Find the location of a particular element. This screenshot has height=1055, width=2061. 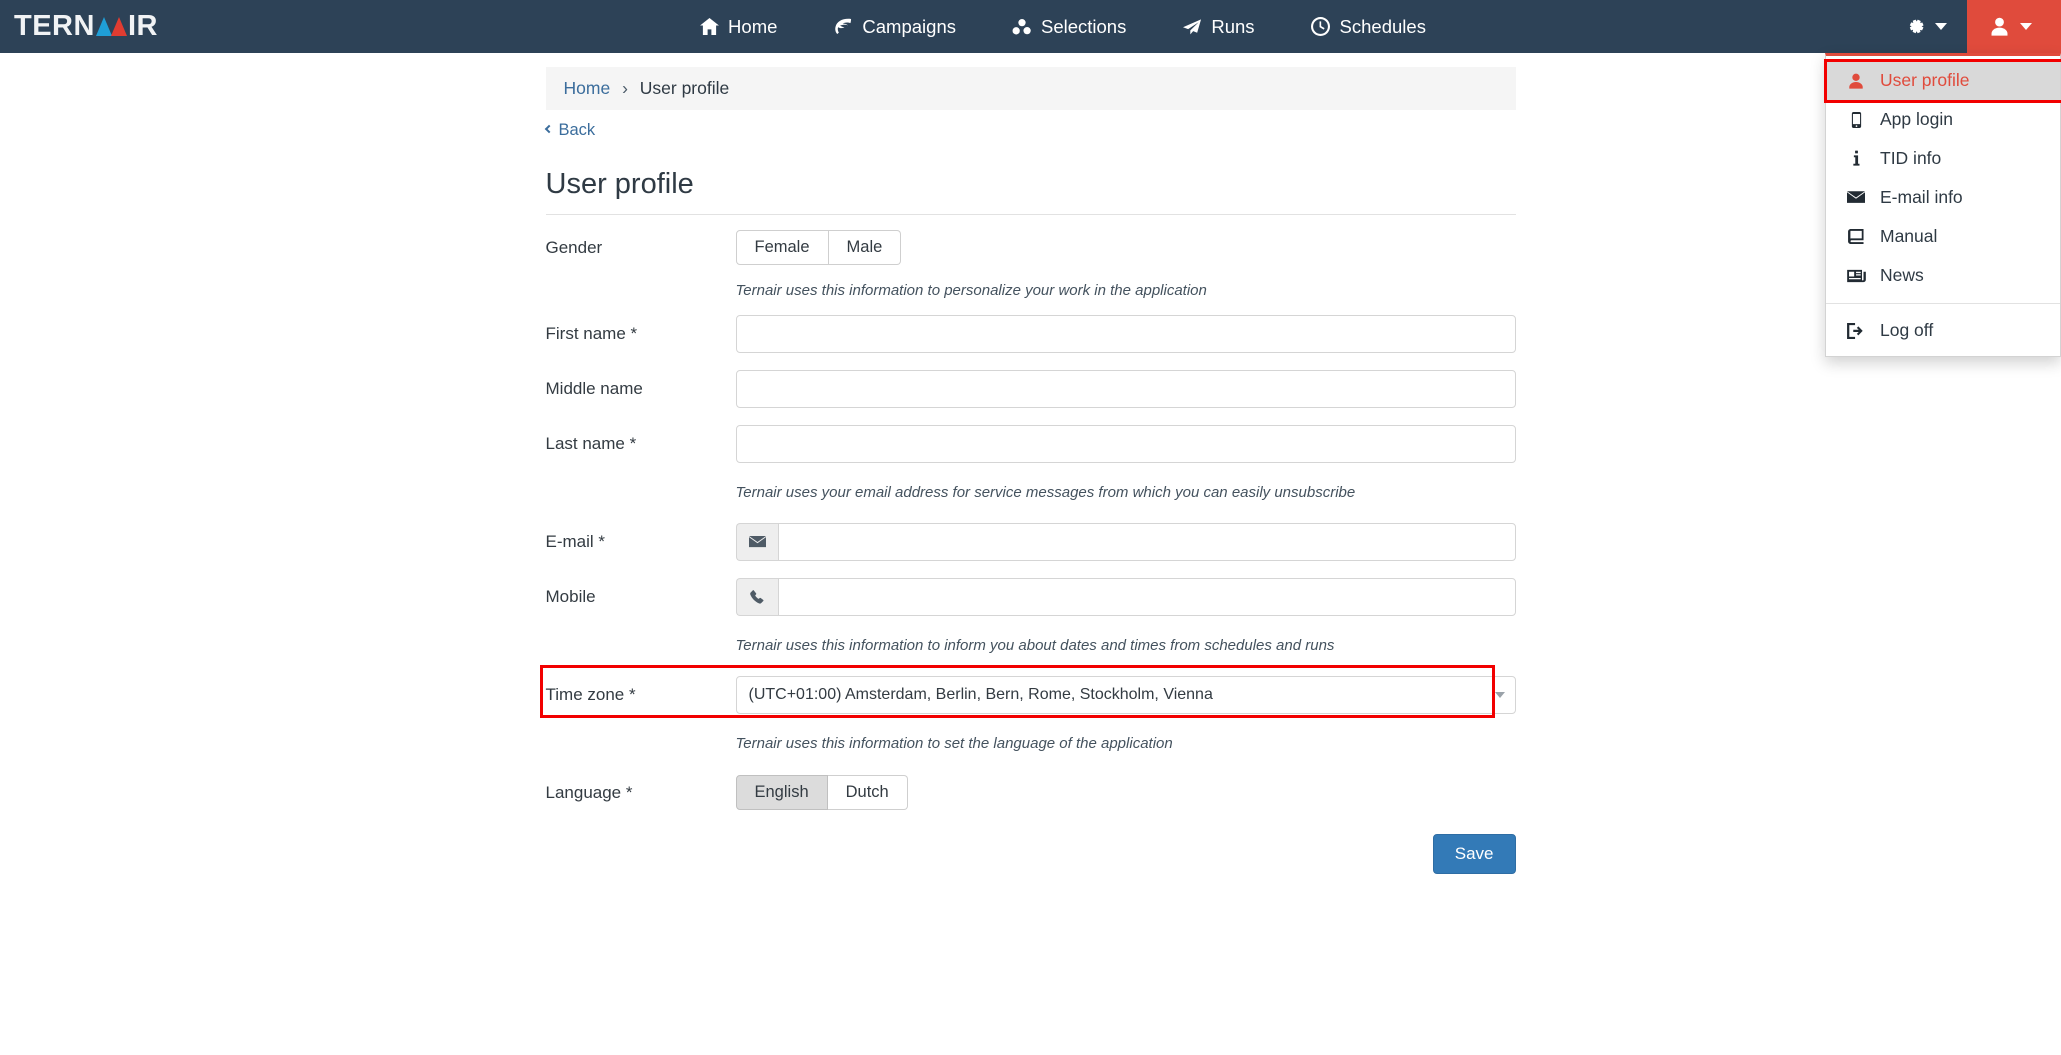

middle-name-label: Middle name is located at coordinates (594, 388).